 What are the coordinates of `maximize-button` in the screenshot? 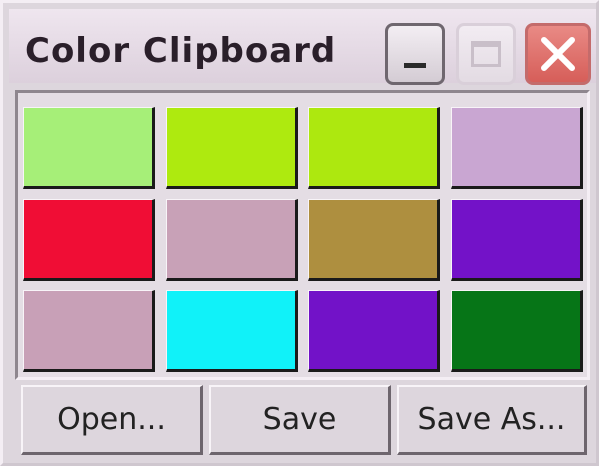 It's located at (486, 54).